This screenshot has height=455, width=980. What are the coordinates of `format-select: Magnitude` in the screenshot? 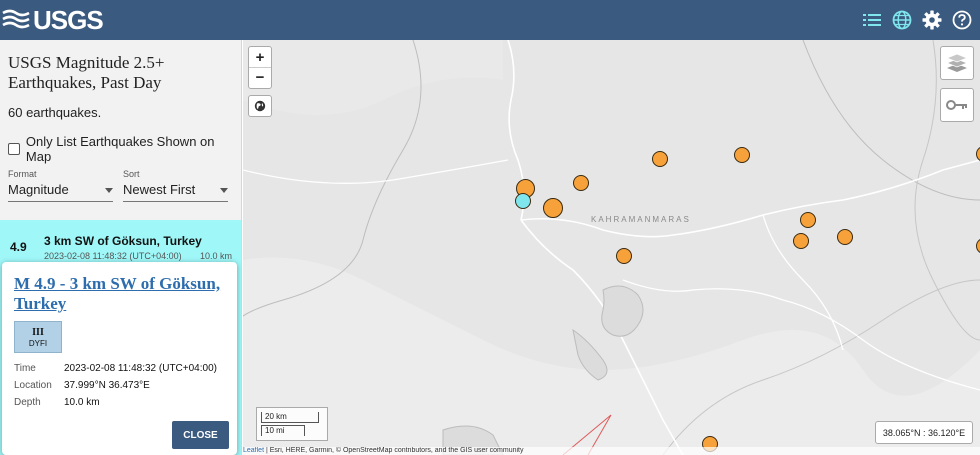 It's located at (60, 191).